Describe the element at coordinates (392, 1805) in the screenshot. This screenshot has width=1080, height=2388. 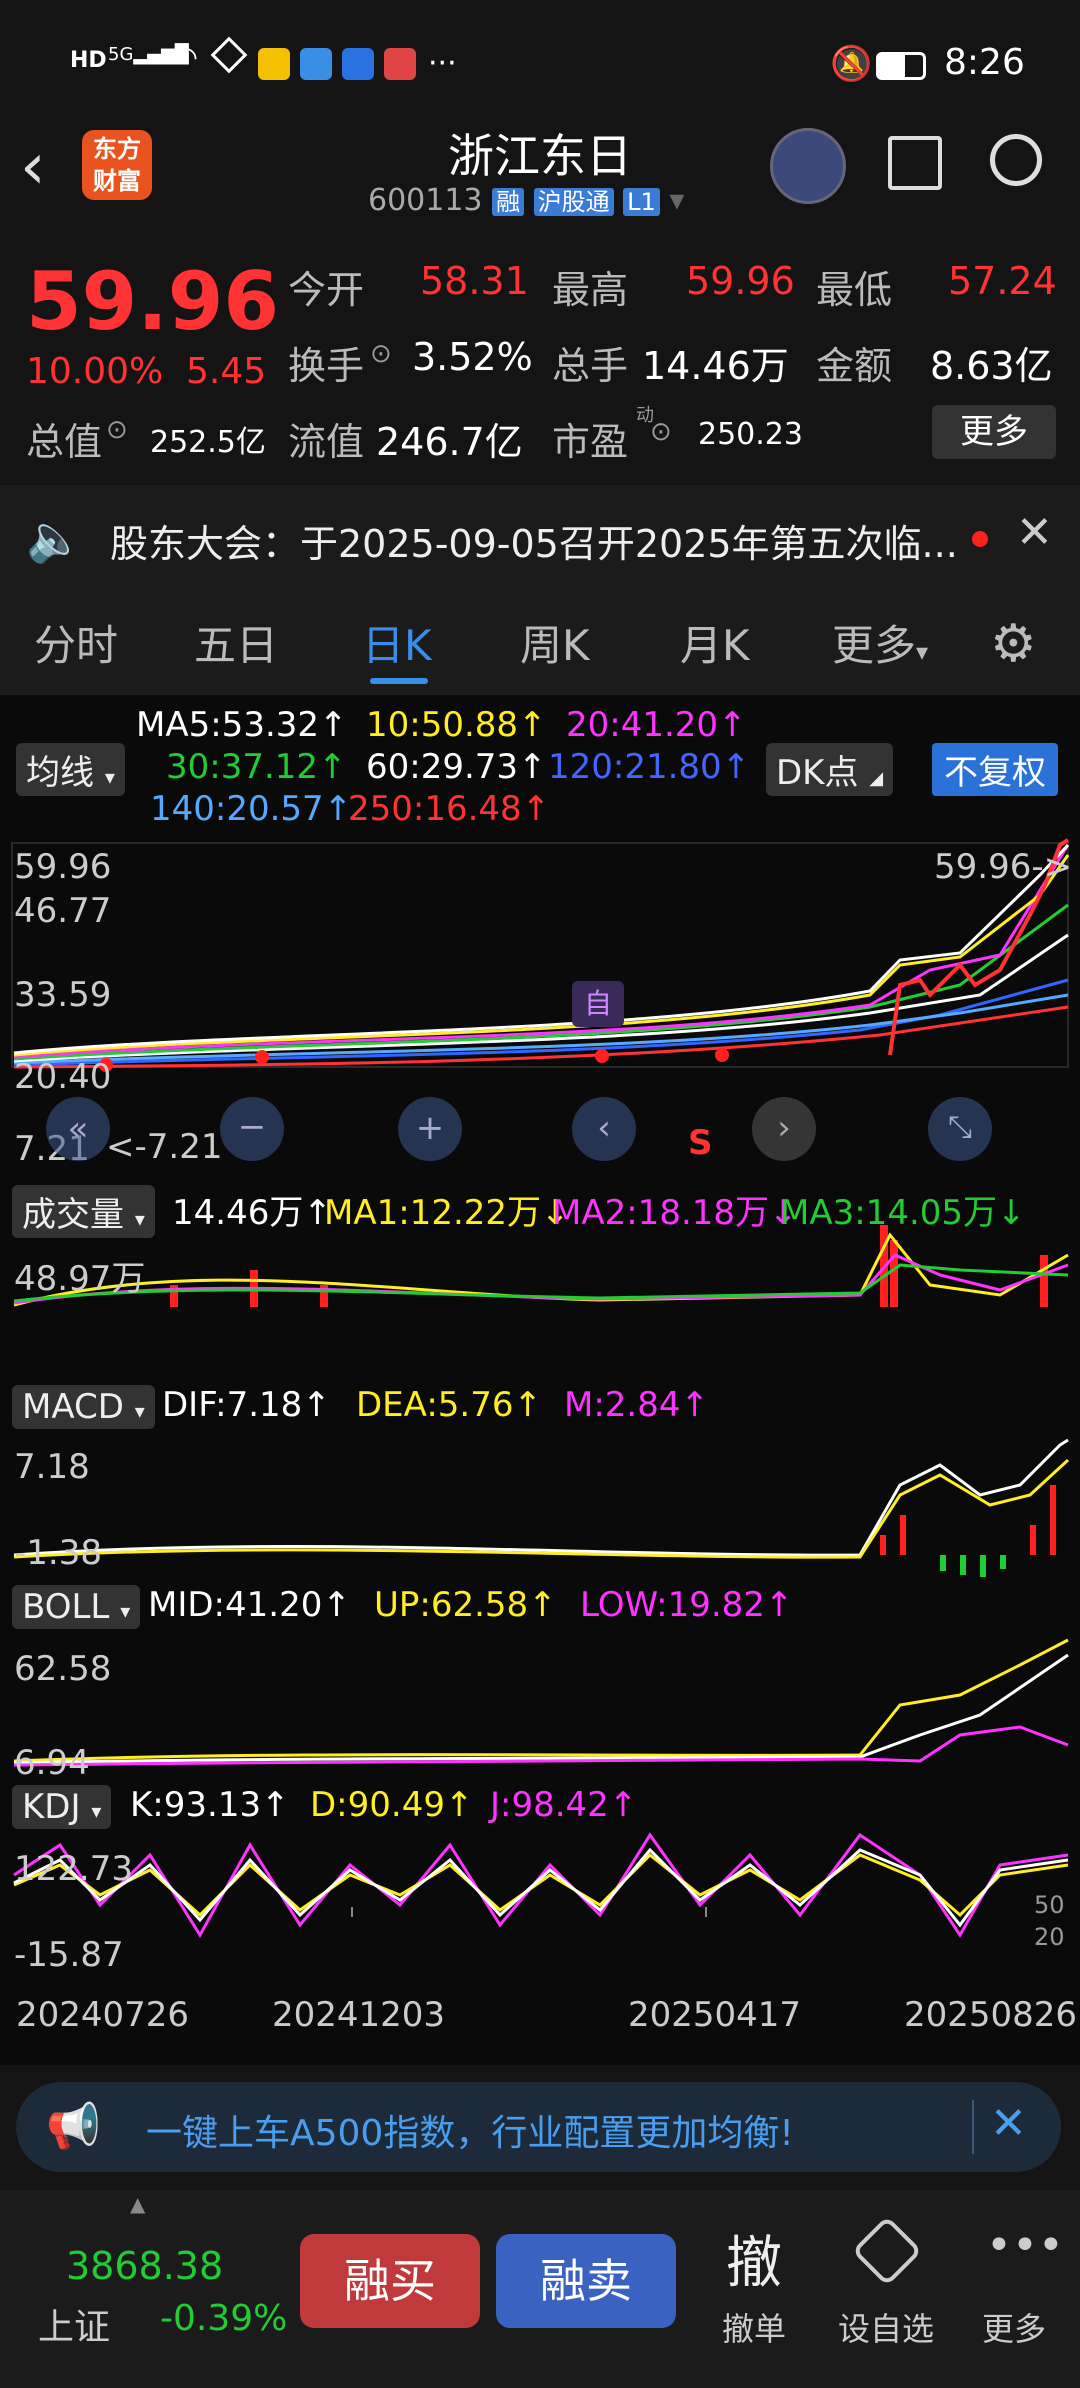
I see `kdj-d: D:90.49↑` at that location.